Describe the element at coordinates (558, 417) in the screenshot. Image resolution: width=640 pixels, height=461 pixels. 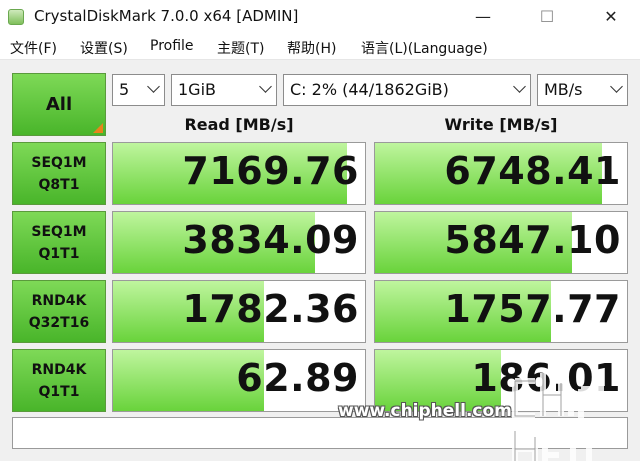
I see `chiphell-logo-icon` at that location.